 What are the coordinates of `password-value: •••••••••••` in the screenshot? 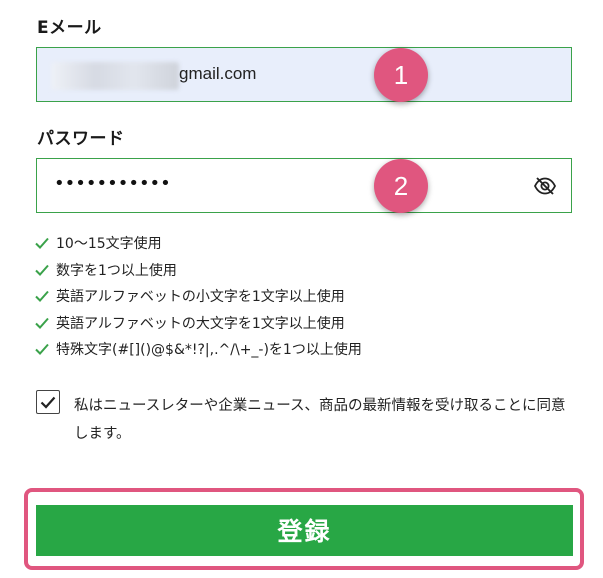 It's located at (112, 183).